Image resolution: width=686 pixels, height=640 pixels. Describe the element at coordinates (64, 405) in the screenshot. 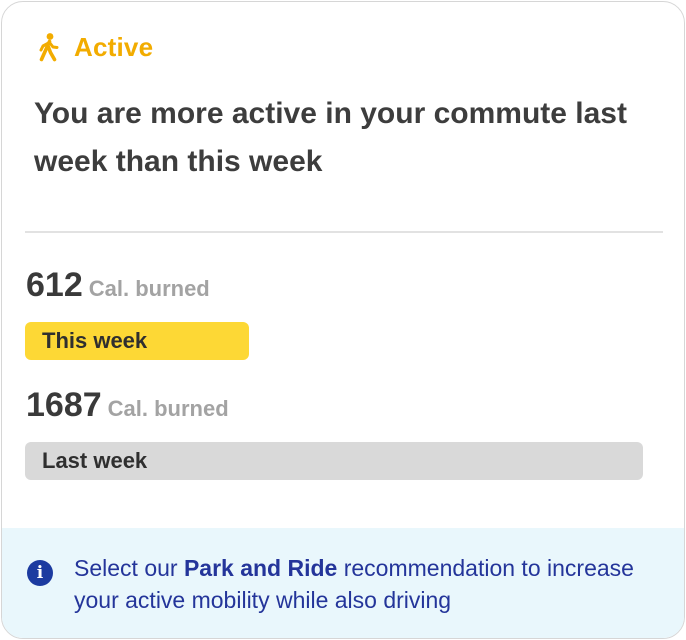

I see `last-week-calories-value: 1687` at that location.